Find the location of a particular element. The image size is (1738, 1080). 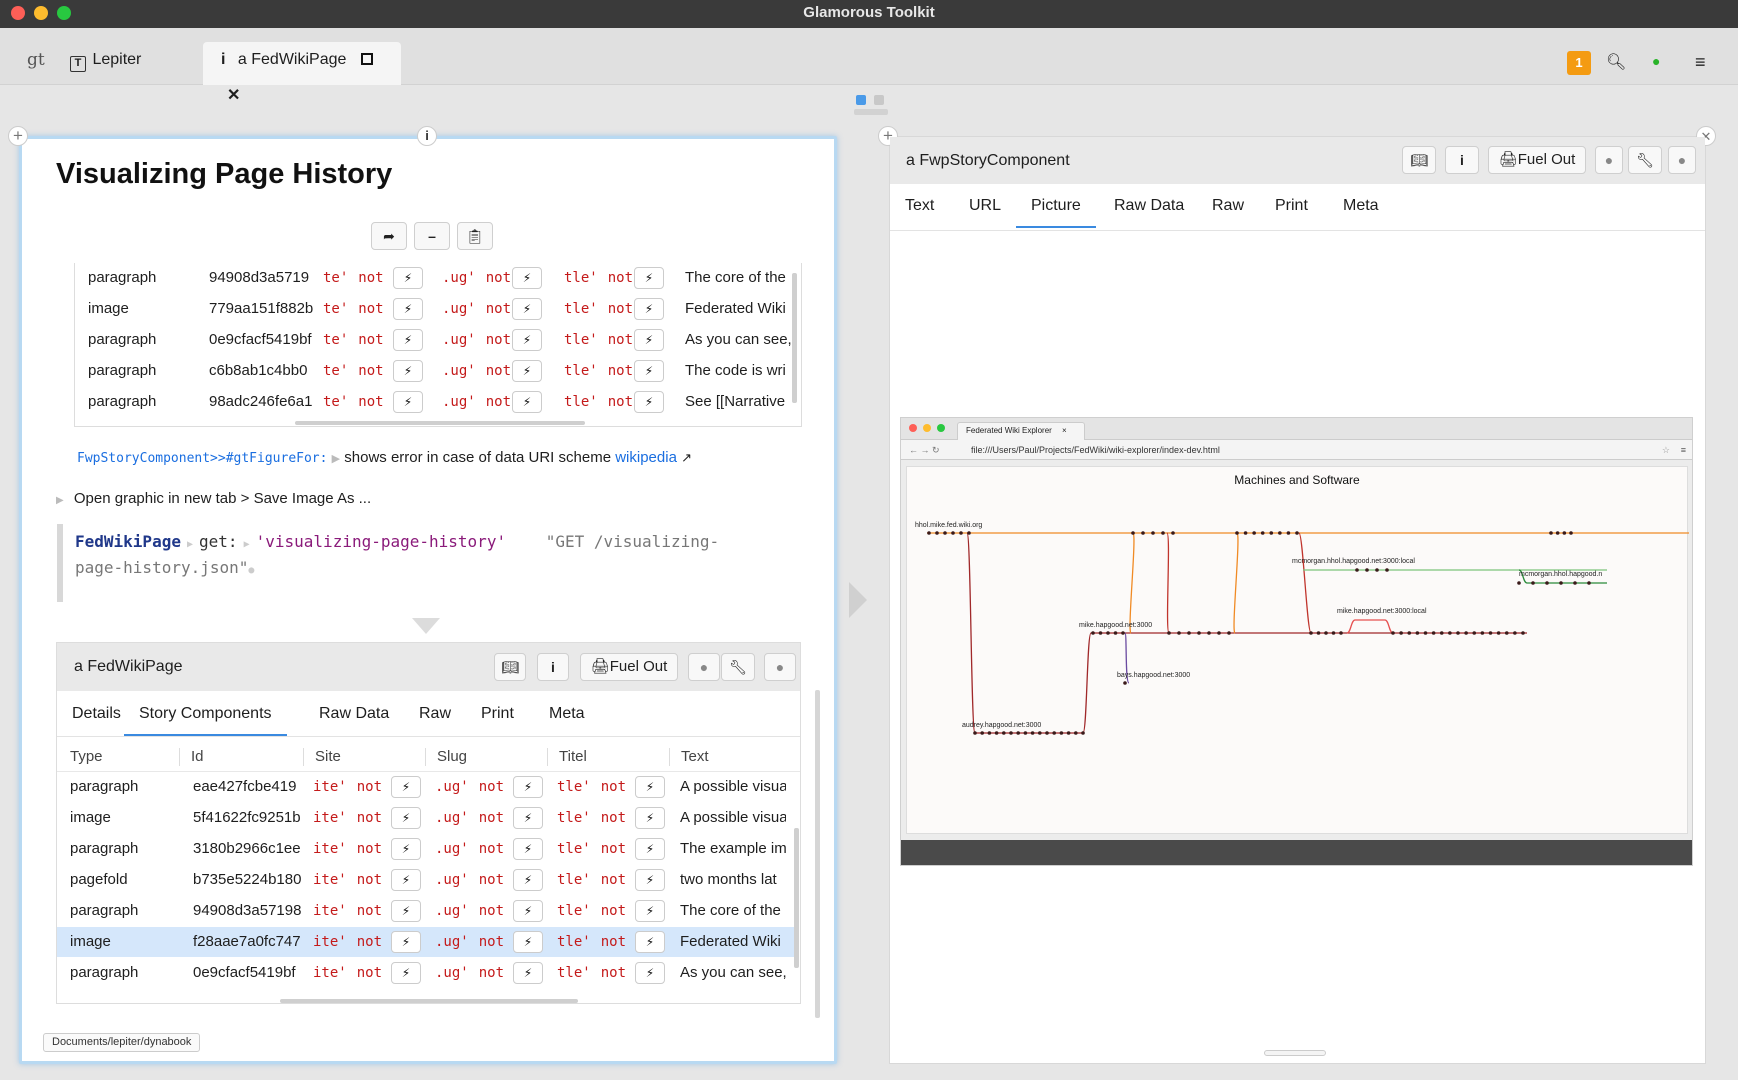

column-header-text: Text is located at coordinates (695, 756).